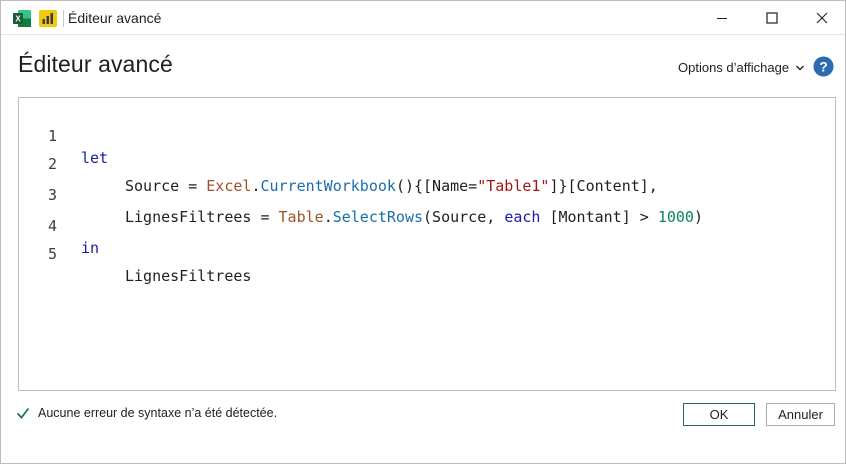 This screenshot has height=464, width=846. I want to click on ok-button: OK, so click(719, 414).